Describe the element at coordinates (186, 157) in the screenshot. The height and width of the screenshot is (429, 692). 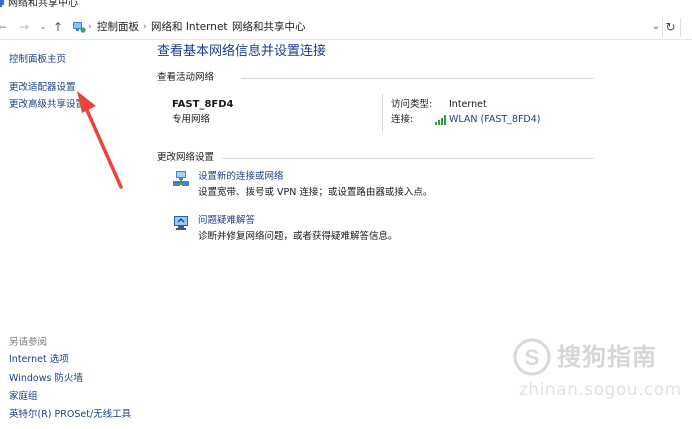
I see `change-network-settings-heading: 更改网络设置` at that location.